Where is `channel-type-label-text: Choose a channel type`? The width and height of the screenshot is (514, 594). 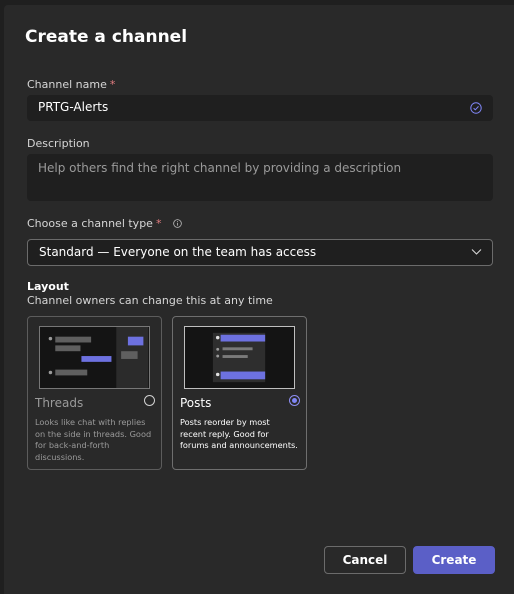
channel-type-label-text: Choose a channel type is located at coordinates (90, 223).